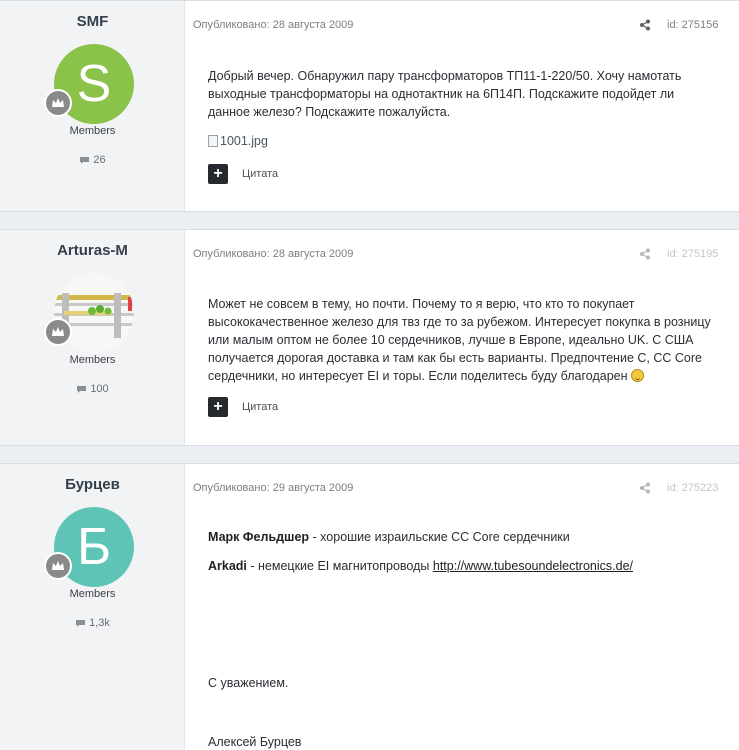 The image size is (739, 750). What do you see at coordinates (92, 484) in the screenshot?
I see `author-name: Бурцев` at bounding box center [92, 484].